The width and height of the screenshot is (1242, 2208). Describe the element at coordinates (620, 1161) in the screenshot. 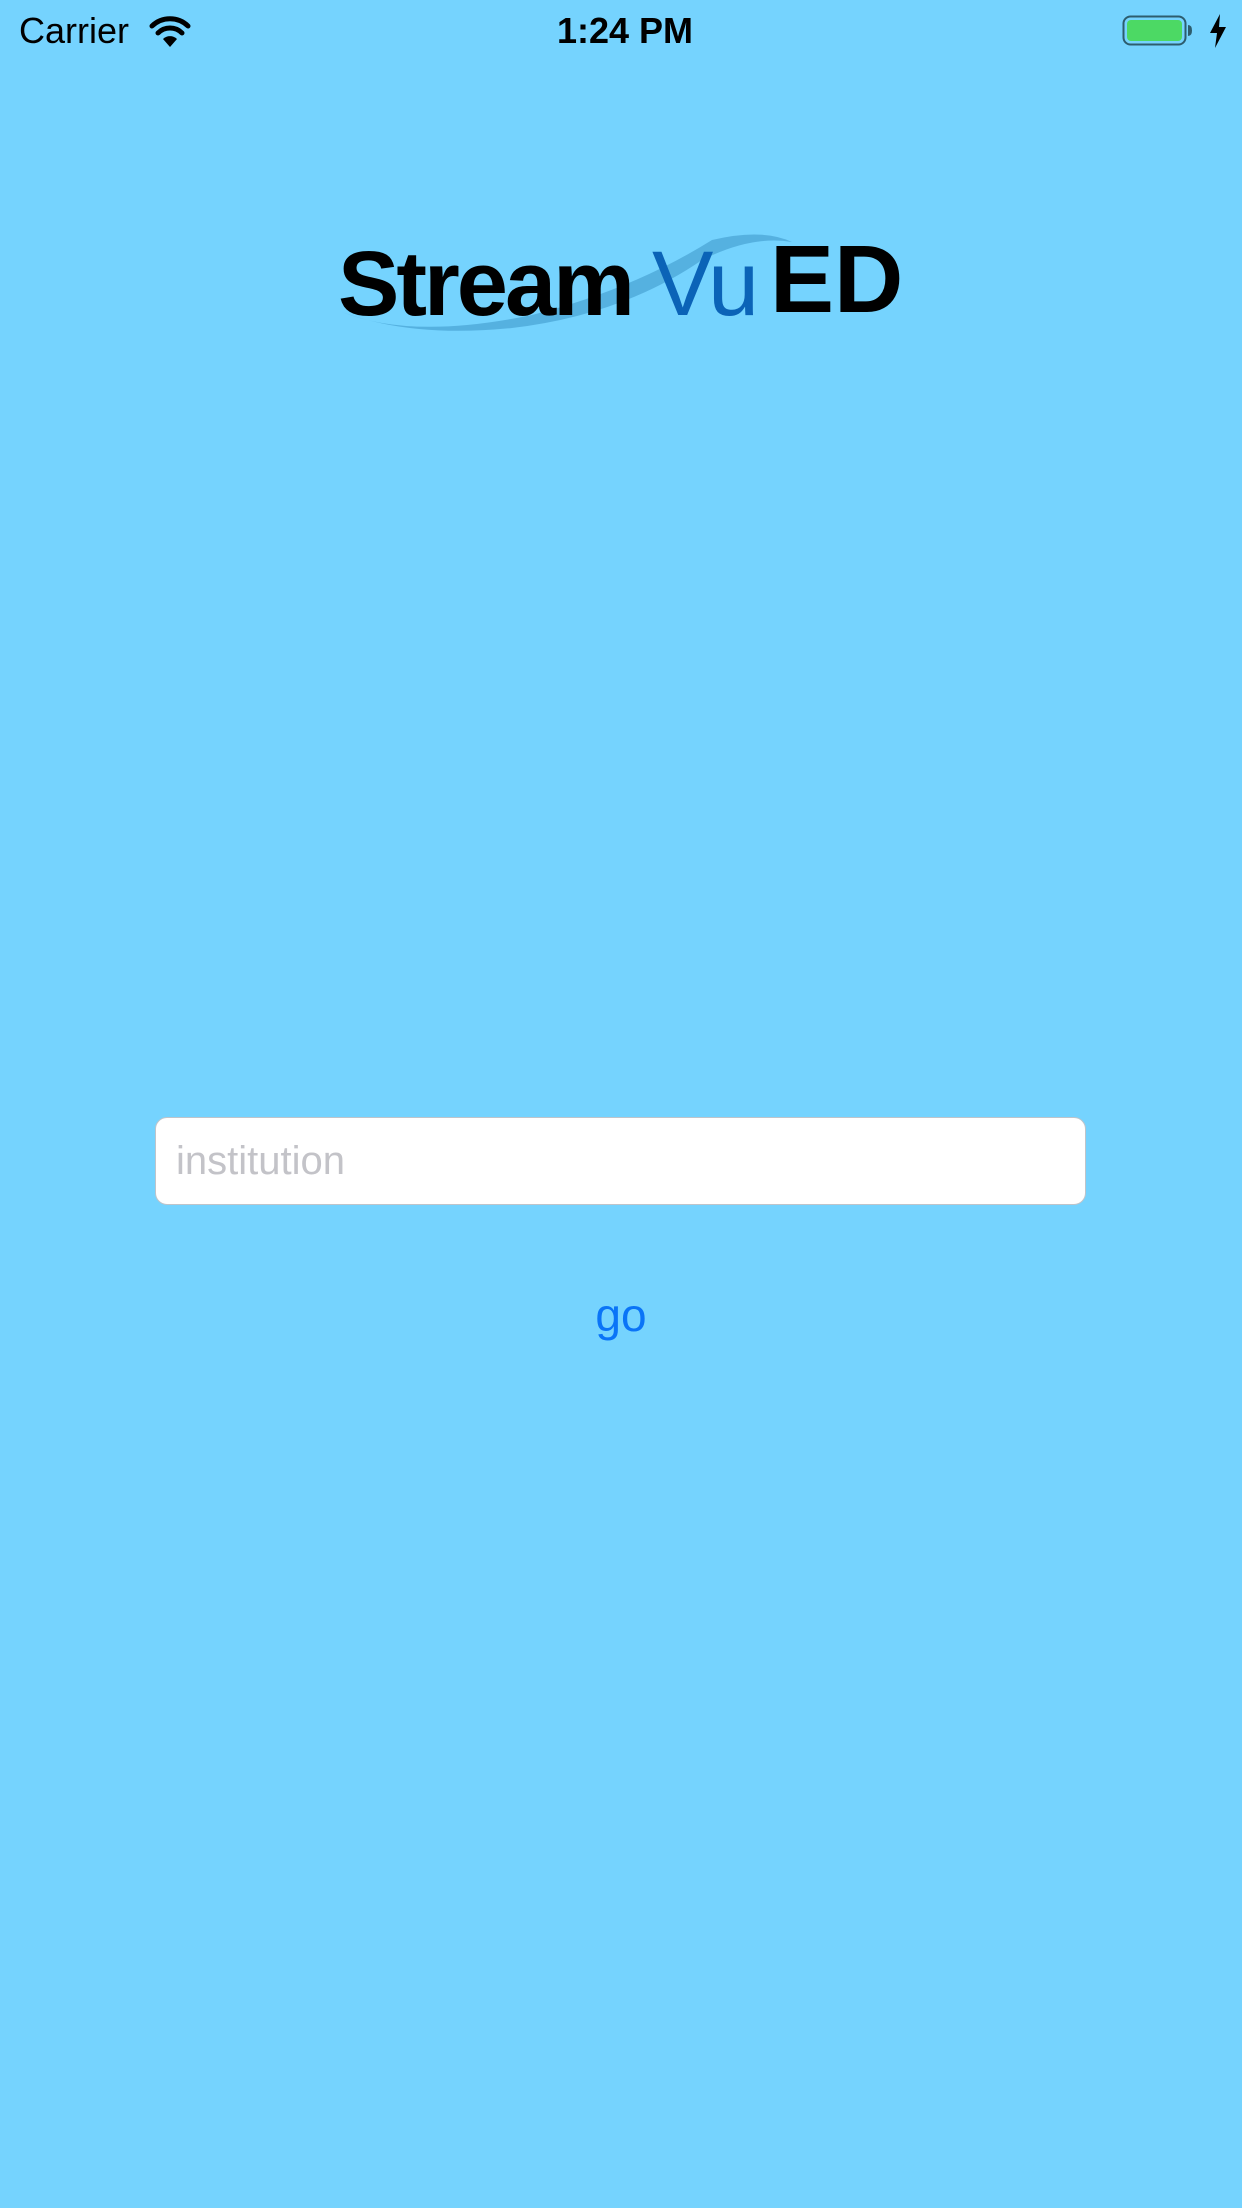

I see `institution-input` at that location.